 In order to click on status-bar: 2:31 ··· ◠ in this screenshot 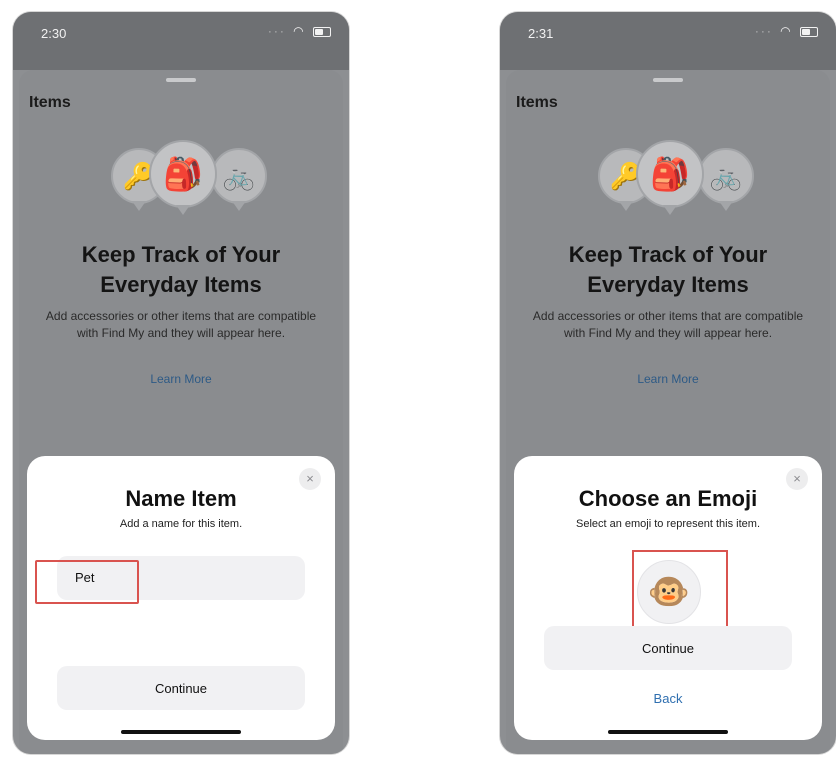, I will do `click(668, 41)`.